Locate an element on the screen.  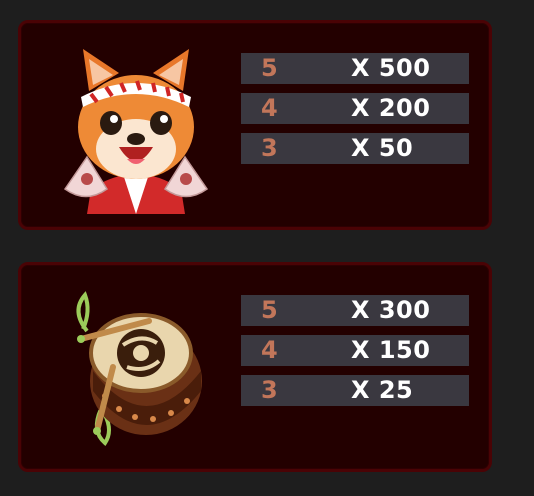
shiba-dog-icon is located at coordinates (136, 131).